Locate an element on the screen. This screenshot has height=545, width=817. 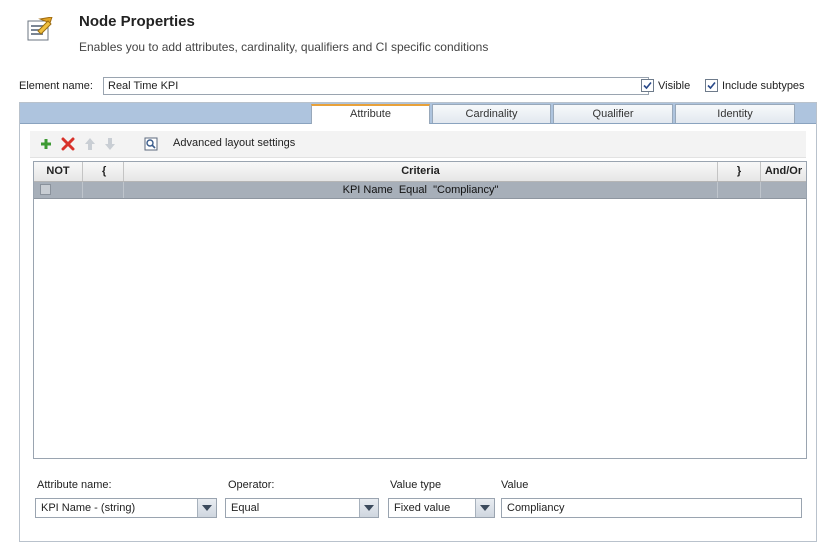
plus-icon is located at coordinates (46, 144).